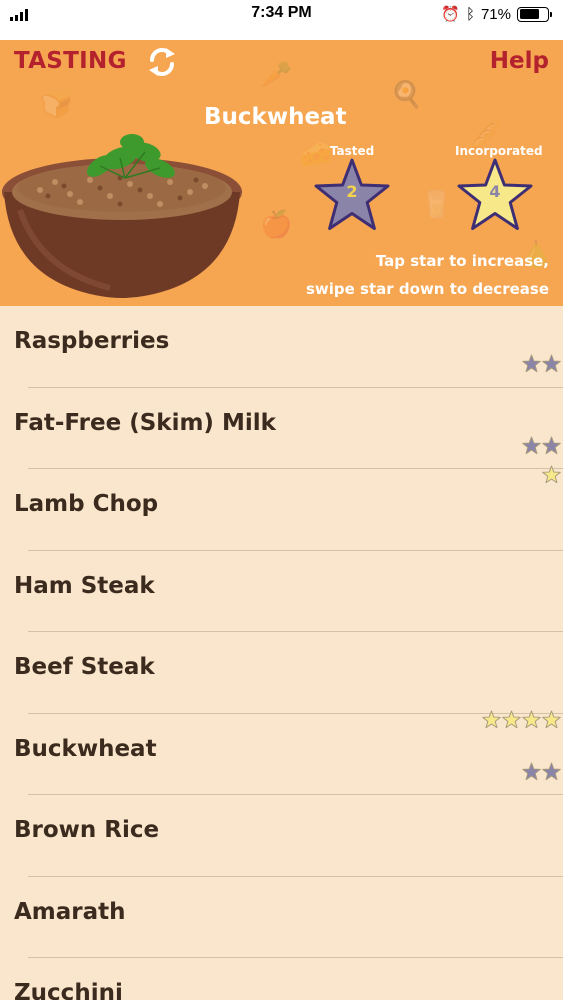 The width and height of the screenshot is (563, 1000). Describe the element at coordinates (281, 836) in the screenshot. I see `food-list-item: Brown Rice` at that location.